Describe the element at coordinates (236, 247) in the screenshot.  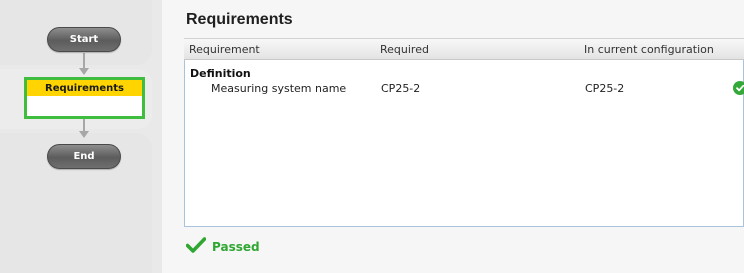
I see `result-label: Passed` at that location.